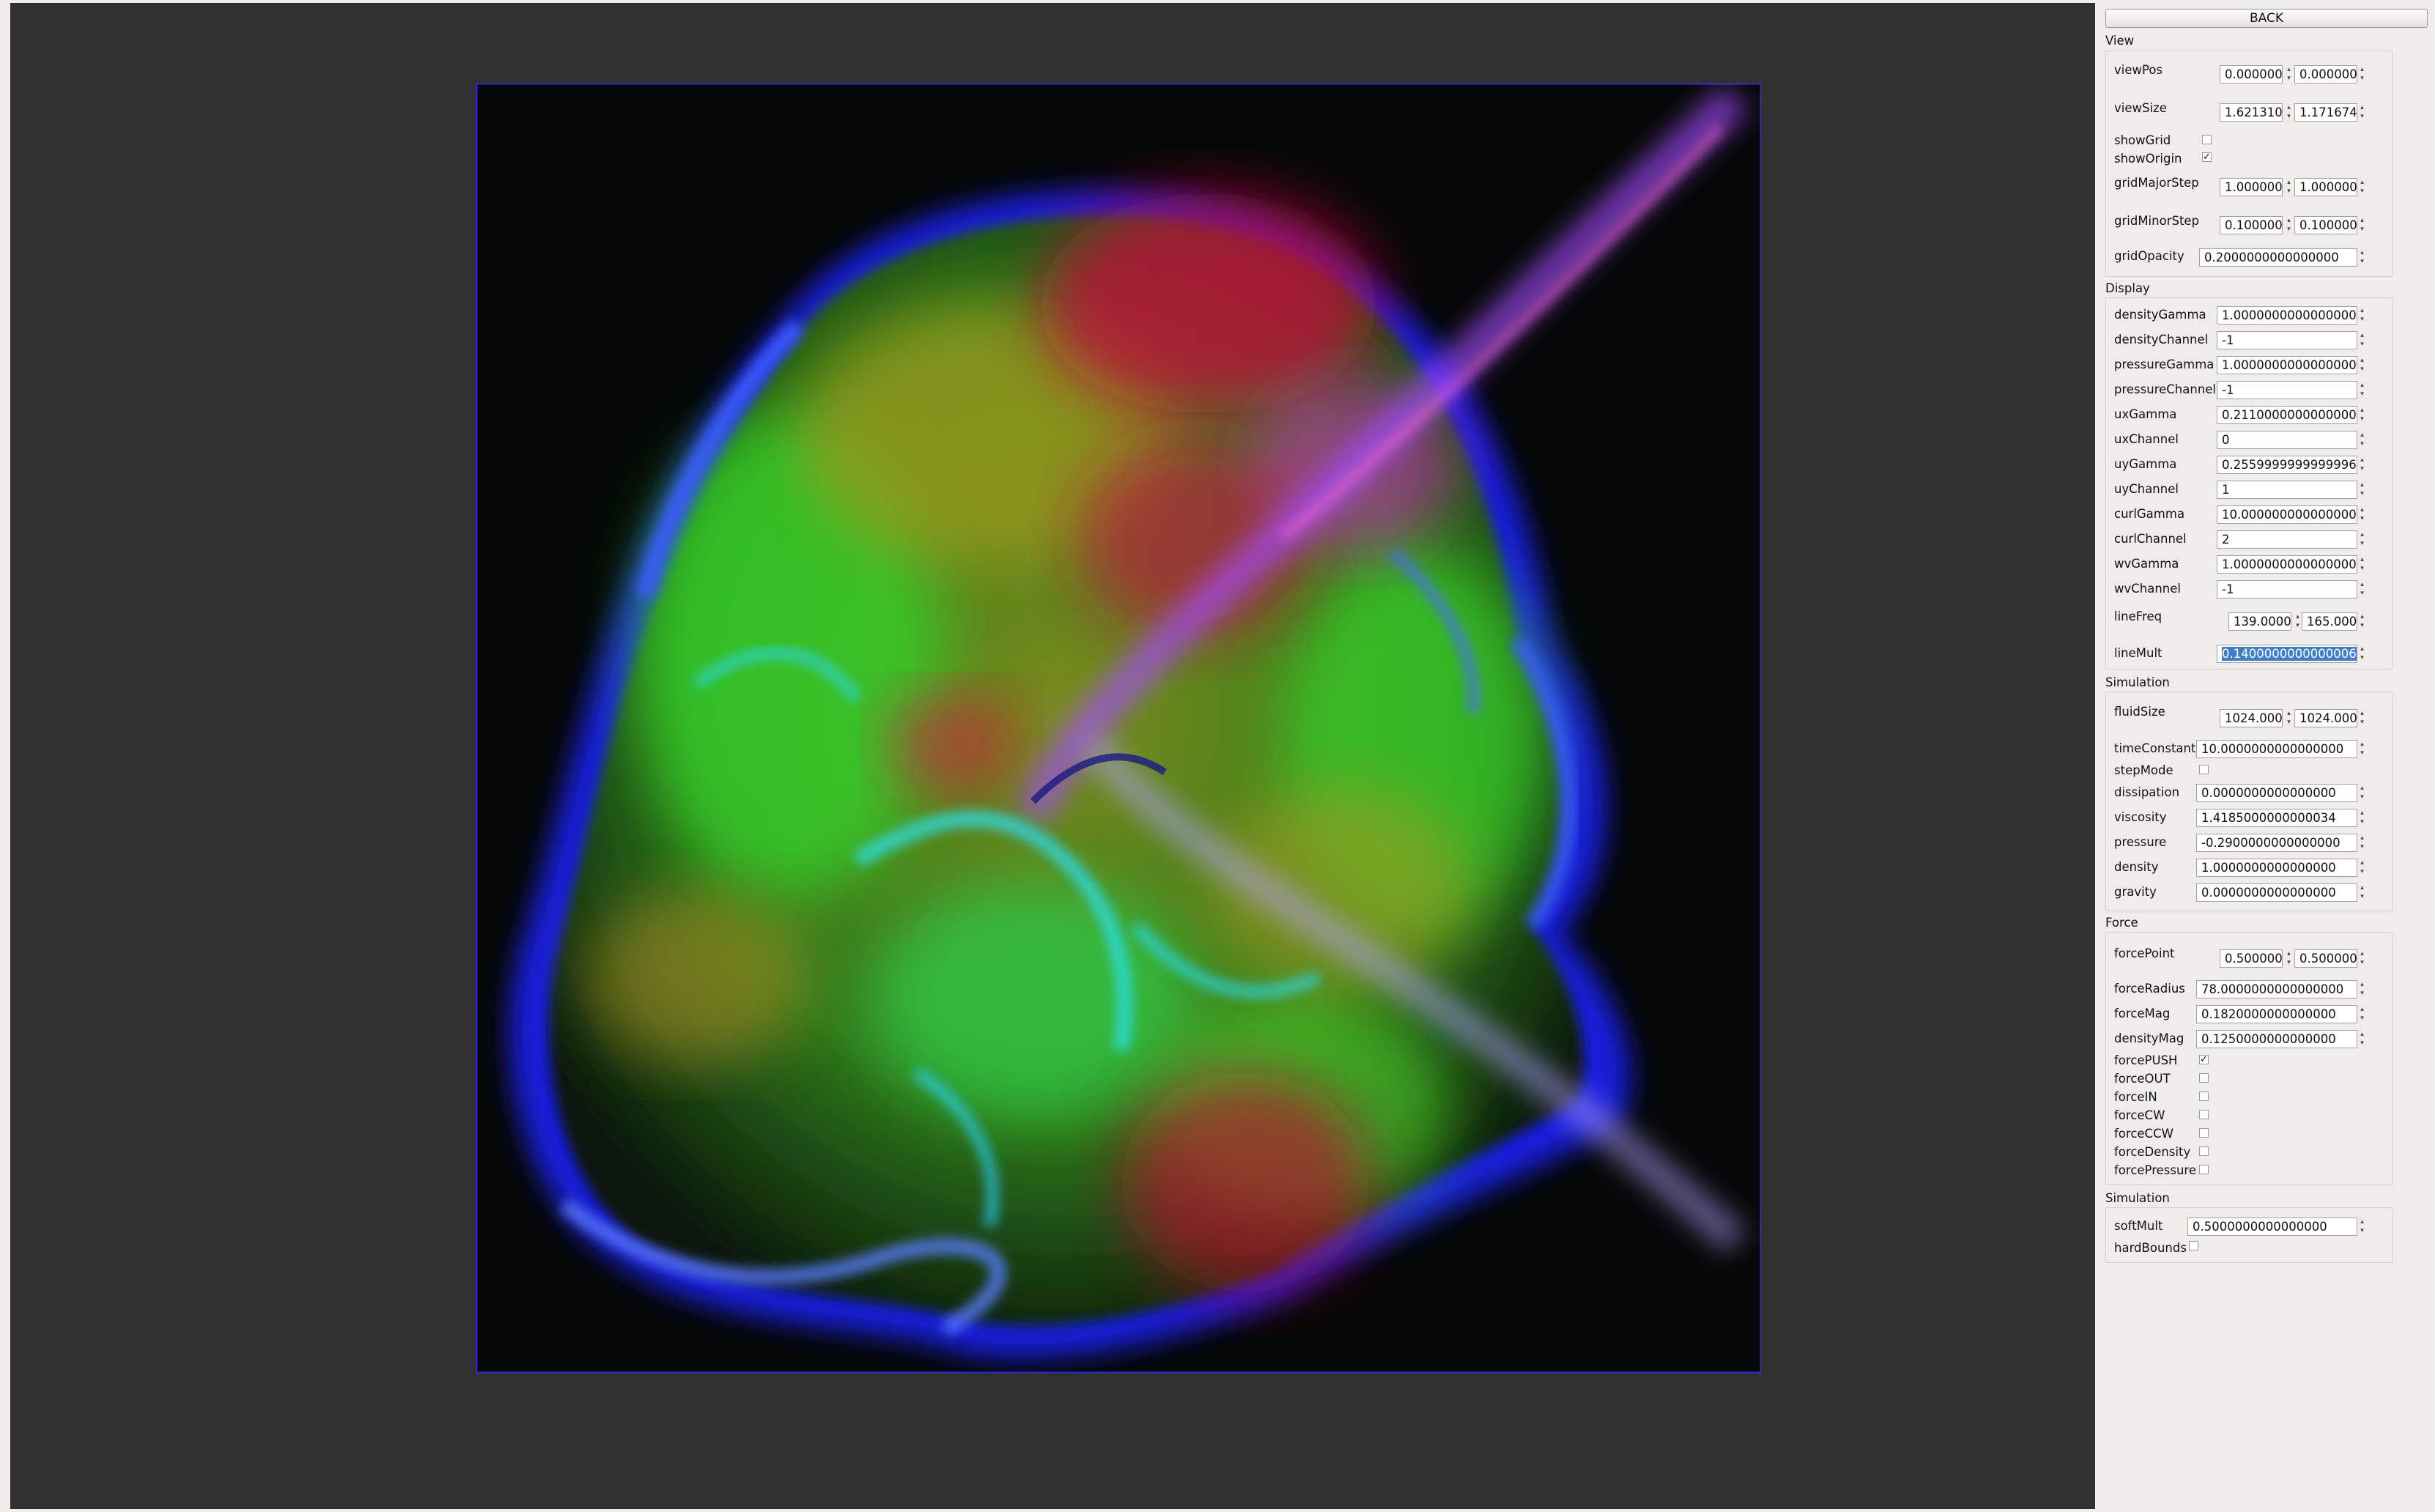 This screenshot has width=2435, height=1512. Describe the element at coordinates (2362, 843) in the screenshot. I see `pressure-spinner: ▴ ▾` at that location.